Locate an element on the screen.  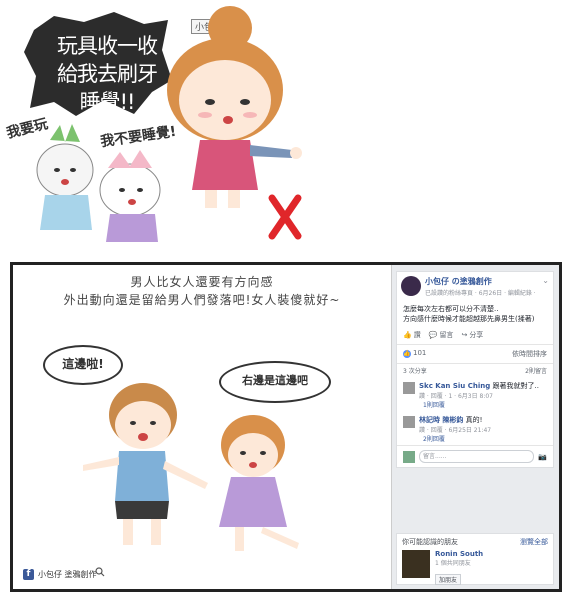
comment-icon: 💬 is located at coordinates (433, 335).